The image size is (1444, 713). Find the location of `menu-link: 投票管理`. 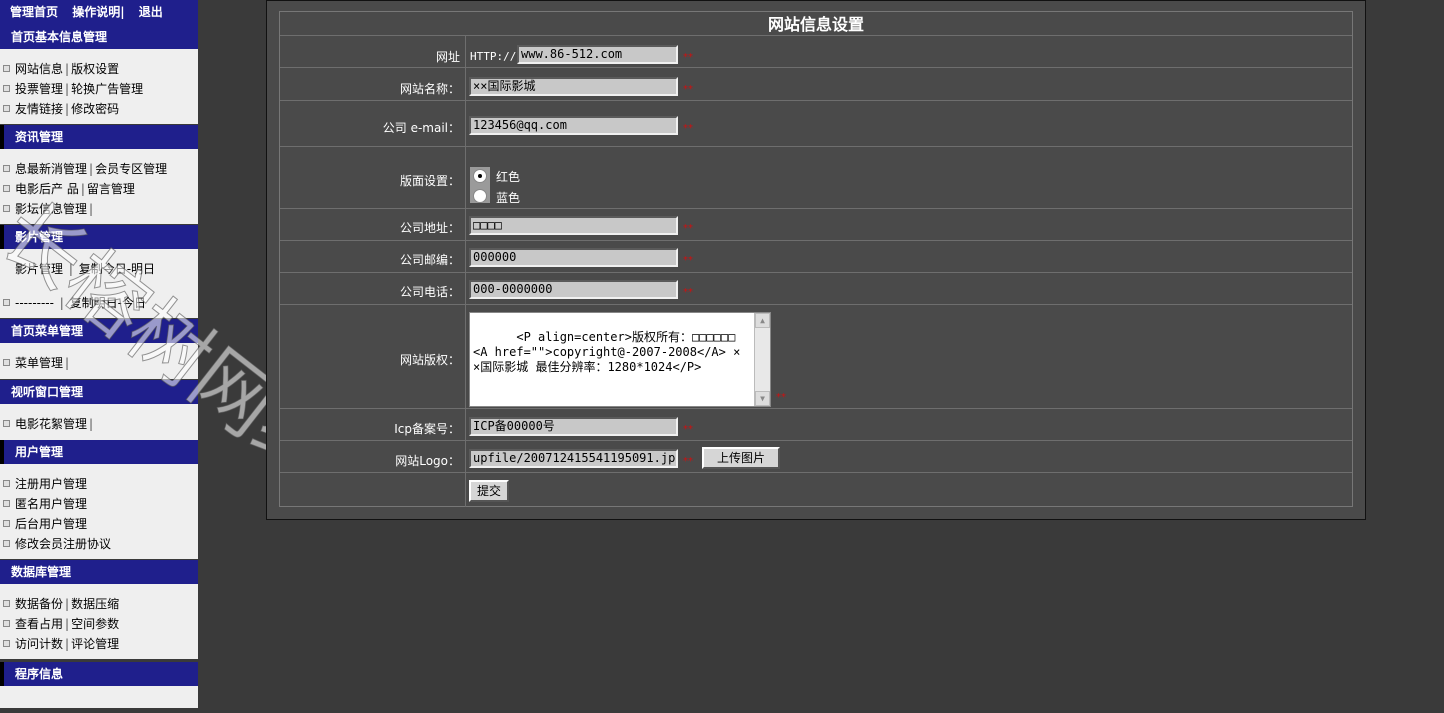

menu-link: 投票管理 is located at coordinates (39, 89).